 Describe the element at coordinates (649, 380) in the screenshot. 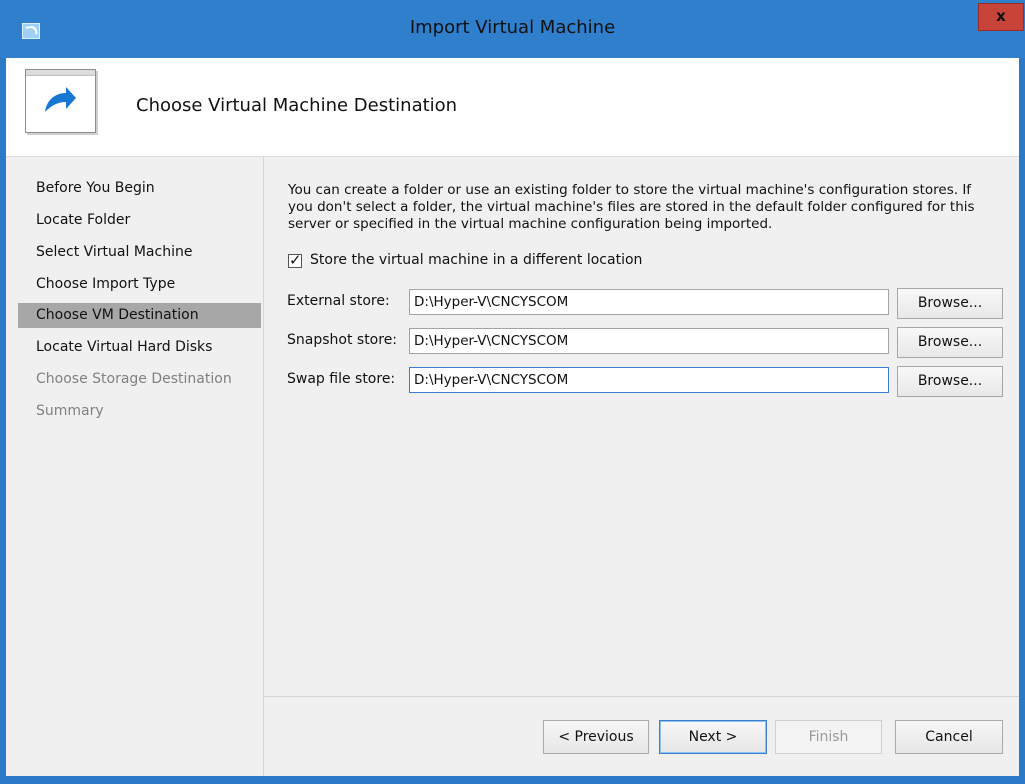

I see `swap-file-store-input` at that location.